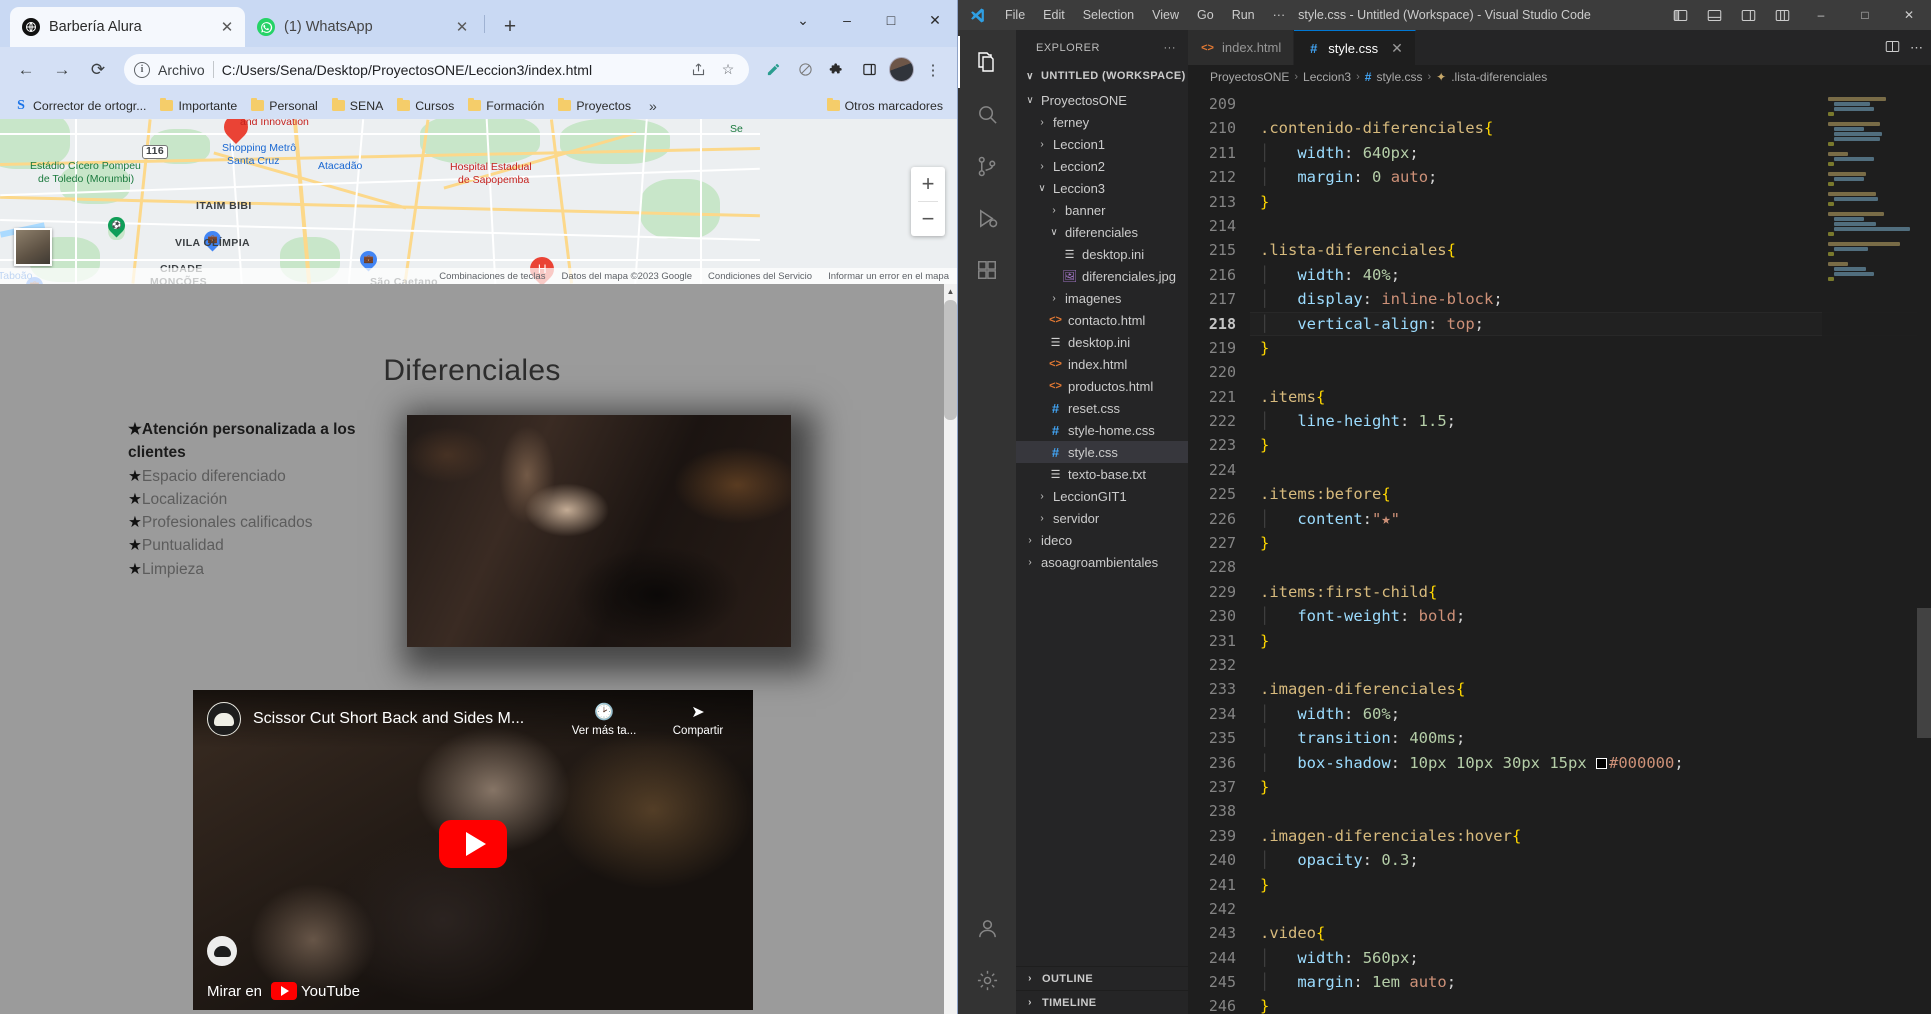 The height and width of the screenshot is (1014, 1931). What do you see at coordinates (1102, 76) in the screenshot?
I see `workspace-root-row: ∨ UNTITLED (WORKSPACE)` at bounding box center [1102, 76].